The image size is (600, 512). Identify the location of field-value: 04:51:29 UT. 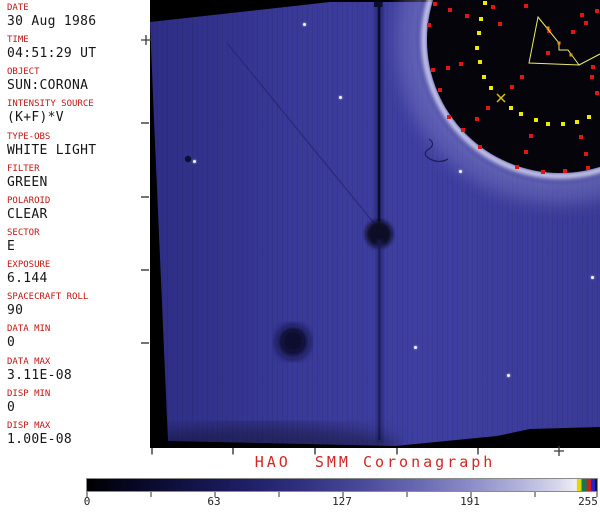
(52, 54).